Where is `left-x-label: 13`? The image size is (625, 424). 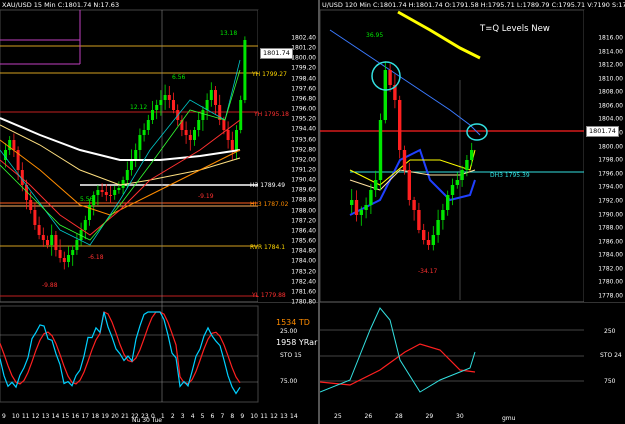 left-x-label: 13 is located at coordinates (45, 416).